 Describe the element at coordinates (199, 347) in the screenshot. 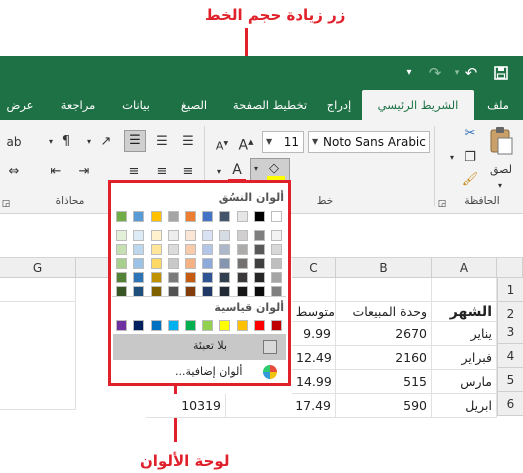

I see `no-fill-option: بلا تعبئة` at that location.